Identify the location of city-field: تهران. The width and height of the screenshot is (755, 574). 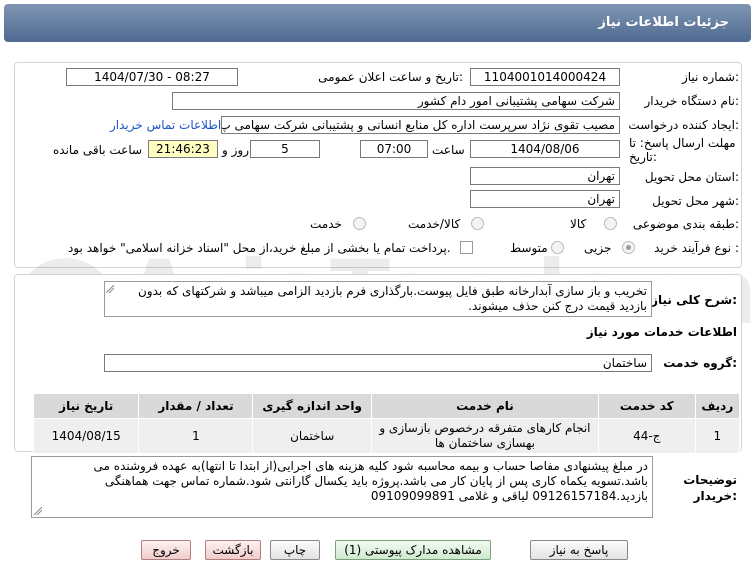
(545, 199).